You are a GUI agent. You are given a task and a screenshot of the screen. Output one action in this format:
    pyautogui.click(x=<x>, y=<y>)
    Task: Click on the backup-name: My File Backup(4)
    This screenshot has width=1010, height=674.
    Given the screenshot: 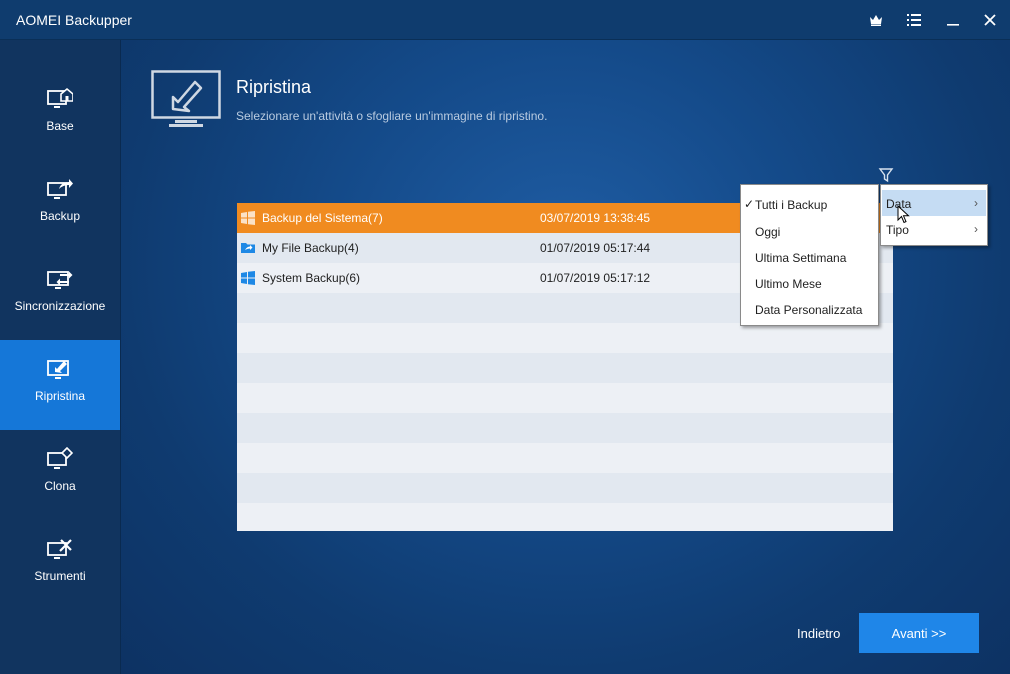 What is the action you would take?
    pyautogui.click(x=310, y=248)
    